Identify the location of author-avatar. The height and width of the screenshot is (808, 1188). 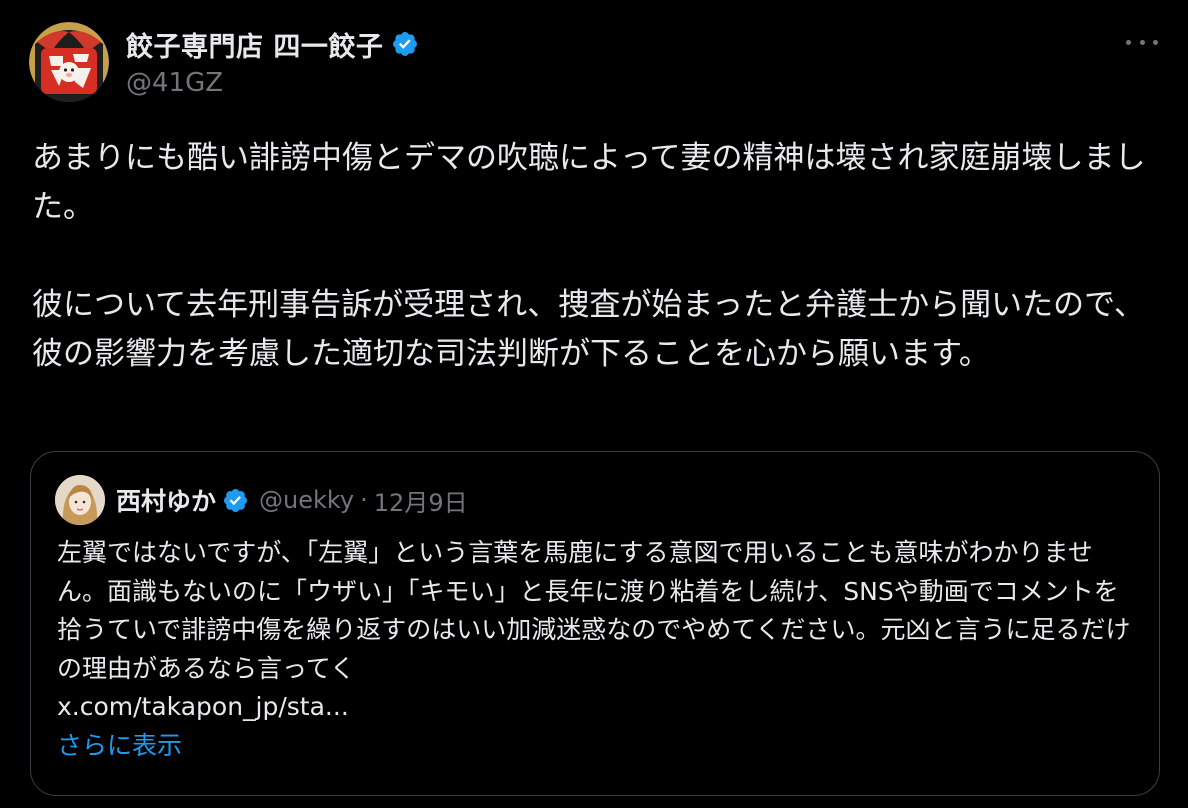
(69, 62).